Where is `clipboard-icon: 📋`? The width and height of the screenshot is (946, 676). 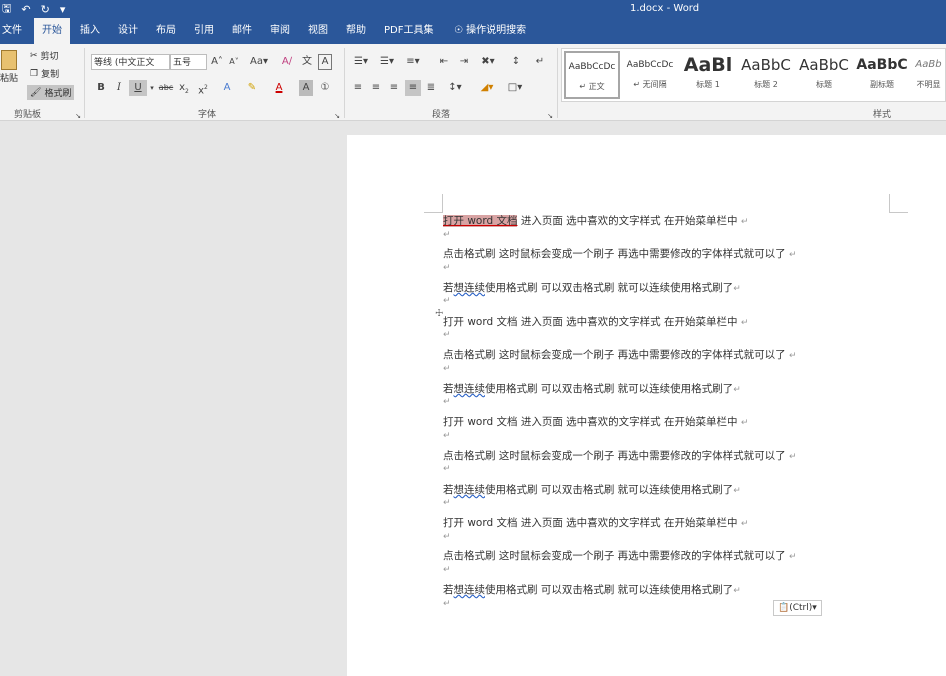
clipboard-icon: 📋 is located at coordinates (784, 608).